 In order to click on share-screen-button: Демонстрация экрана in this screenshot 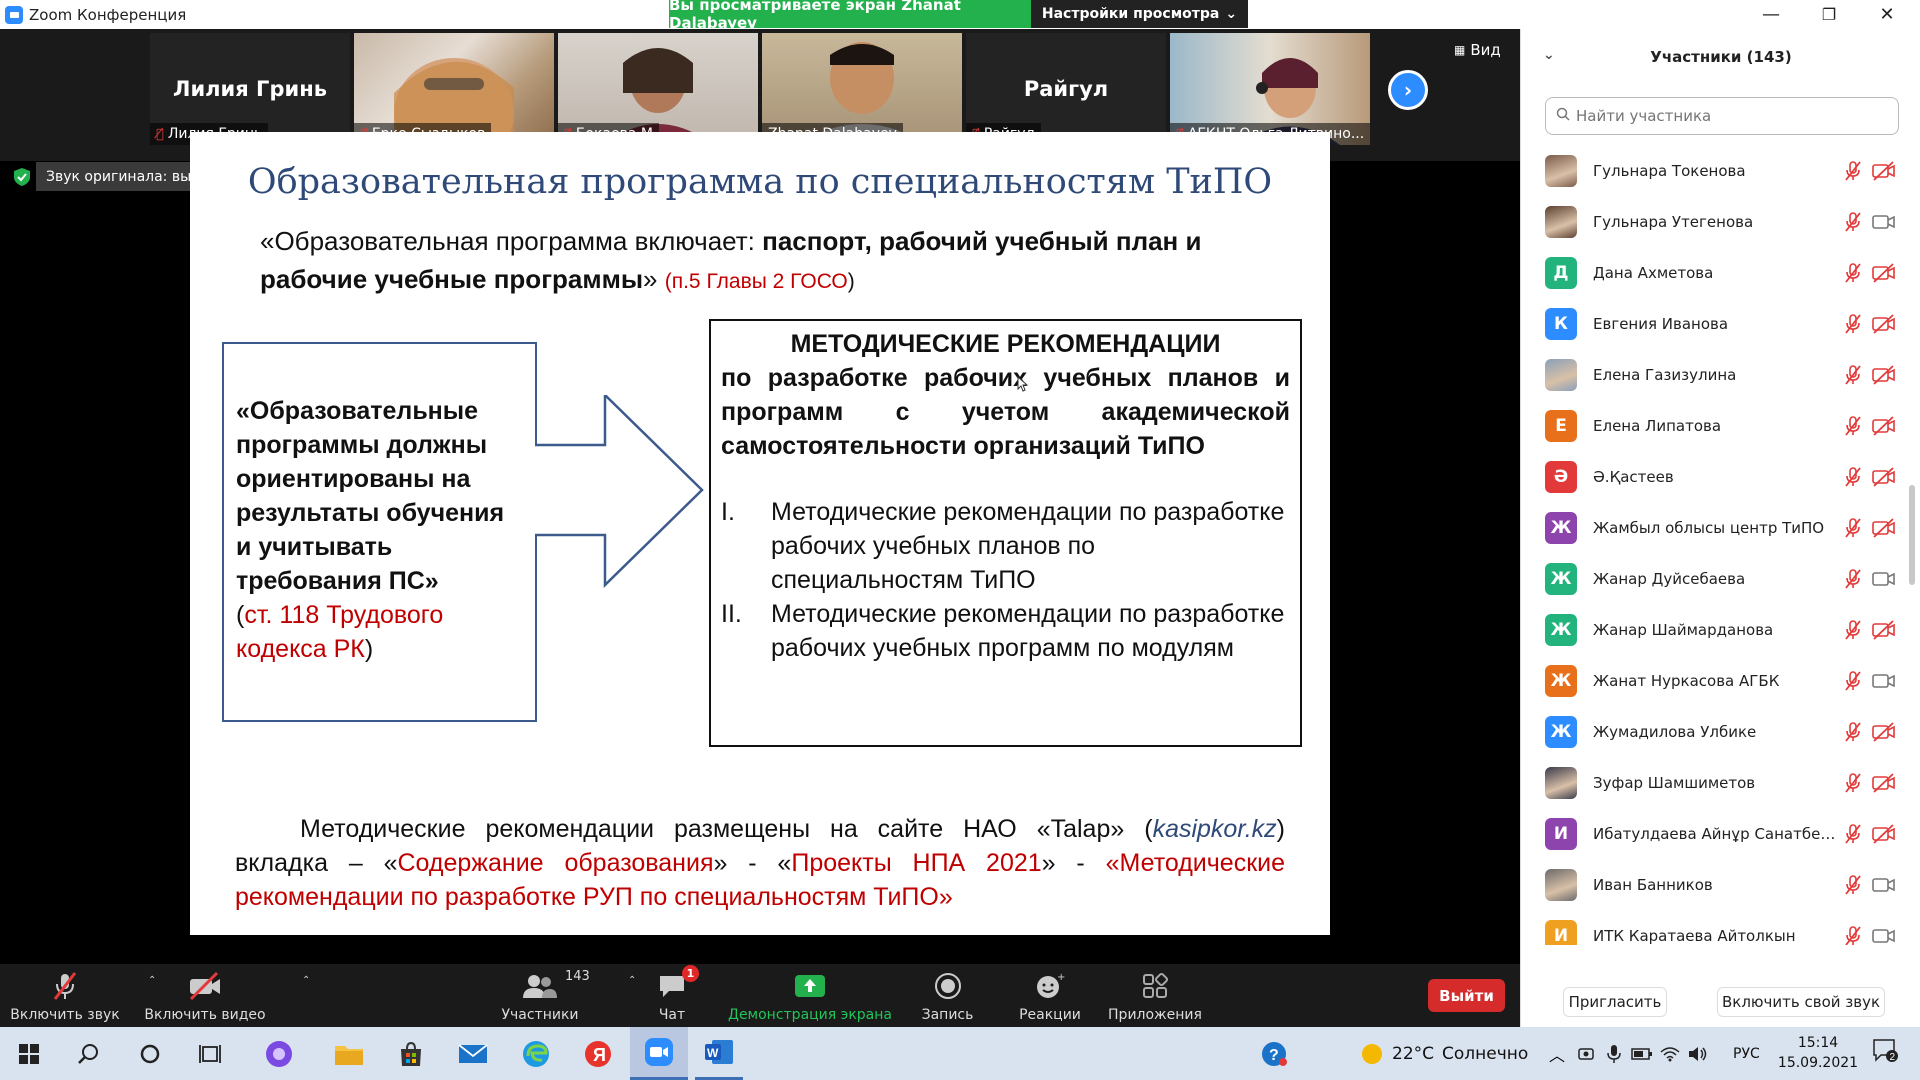, I will do `click(810, 995)`.